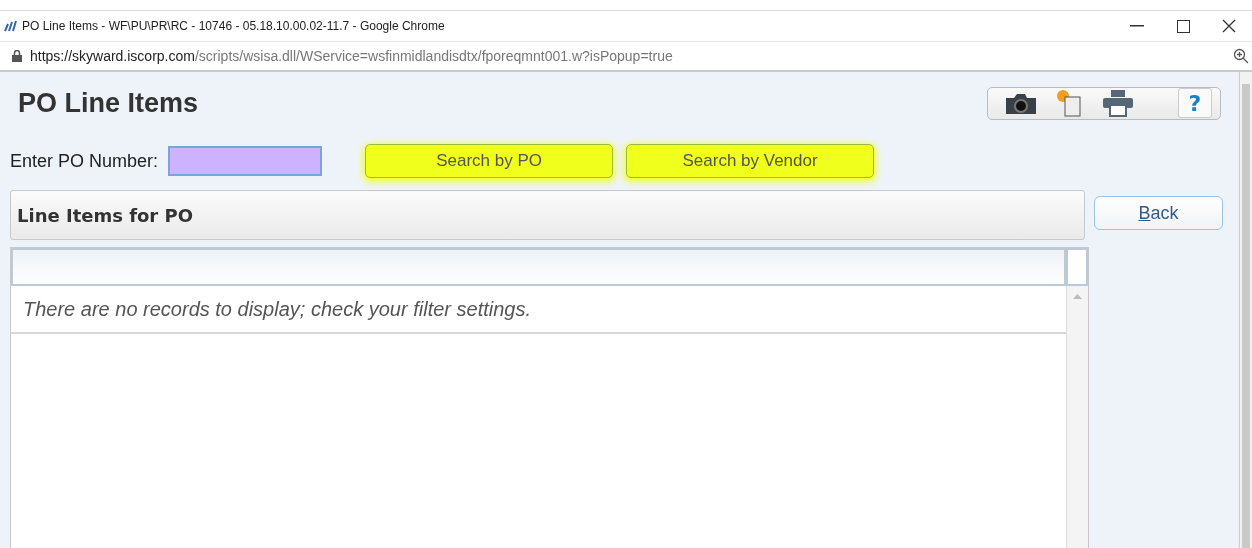 The image size is (1252, 548). I want to click on close-icon, so click(1229, 26).